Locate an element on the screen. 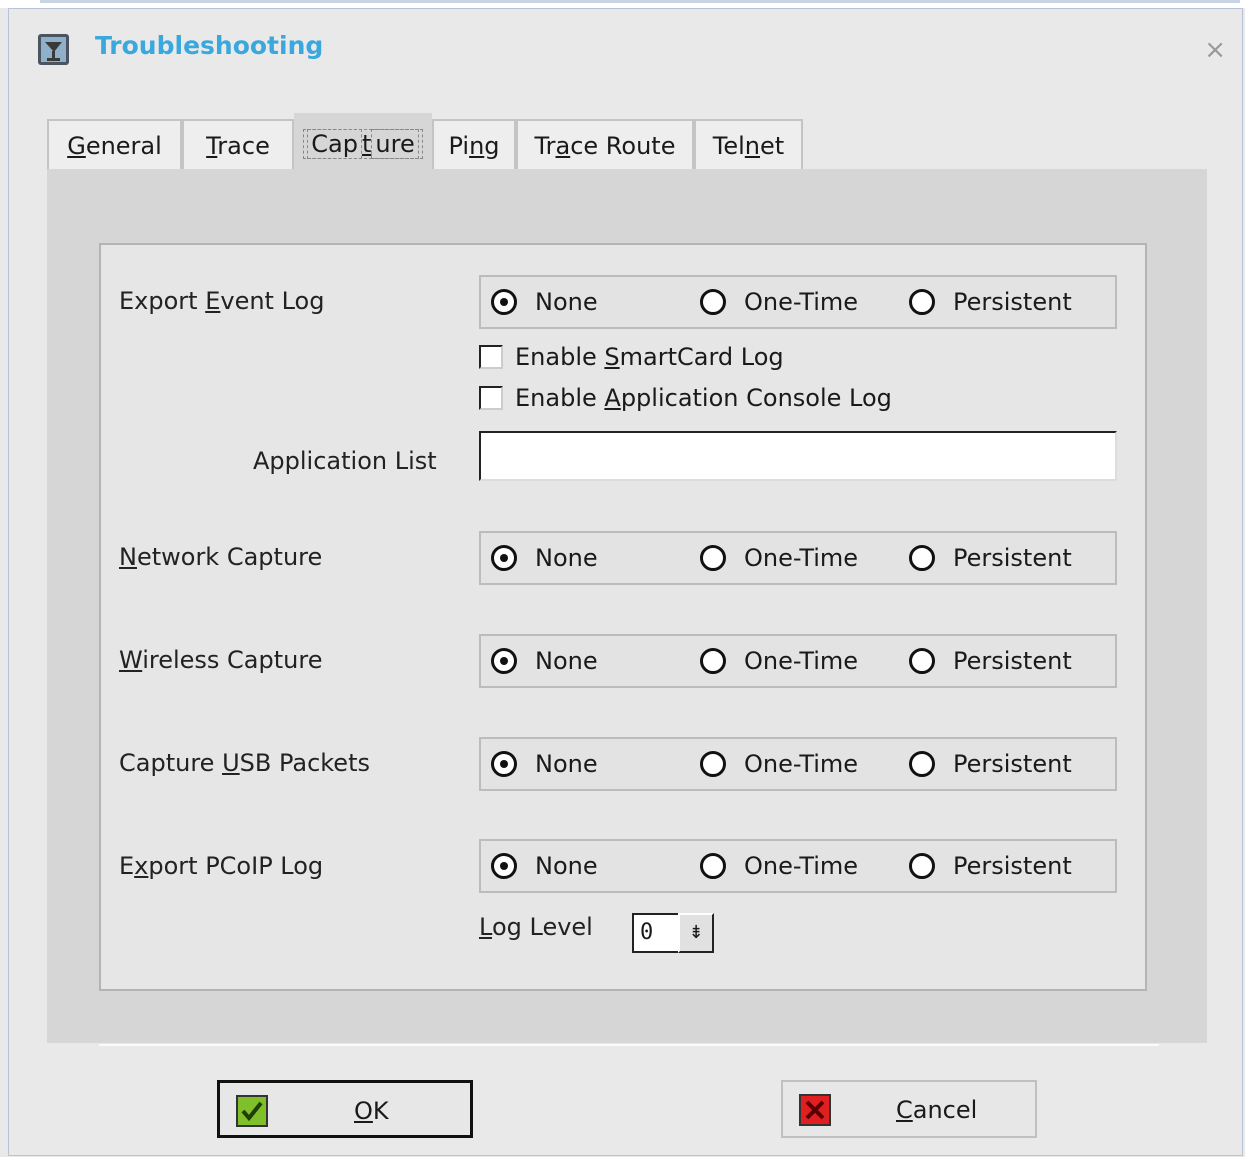 This screenshot has height=1157, width=1245. wireless-capture-options: None One-Time Persistent is located at coordinates (798, 661).